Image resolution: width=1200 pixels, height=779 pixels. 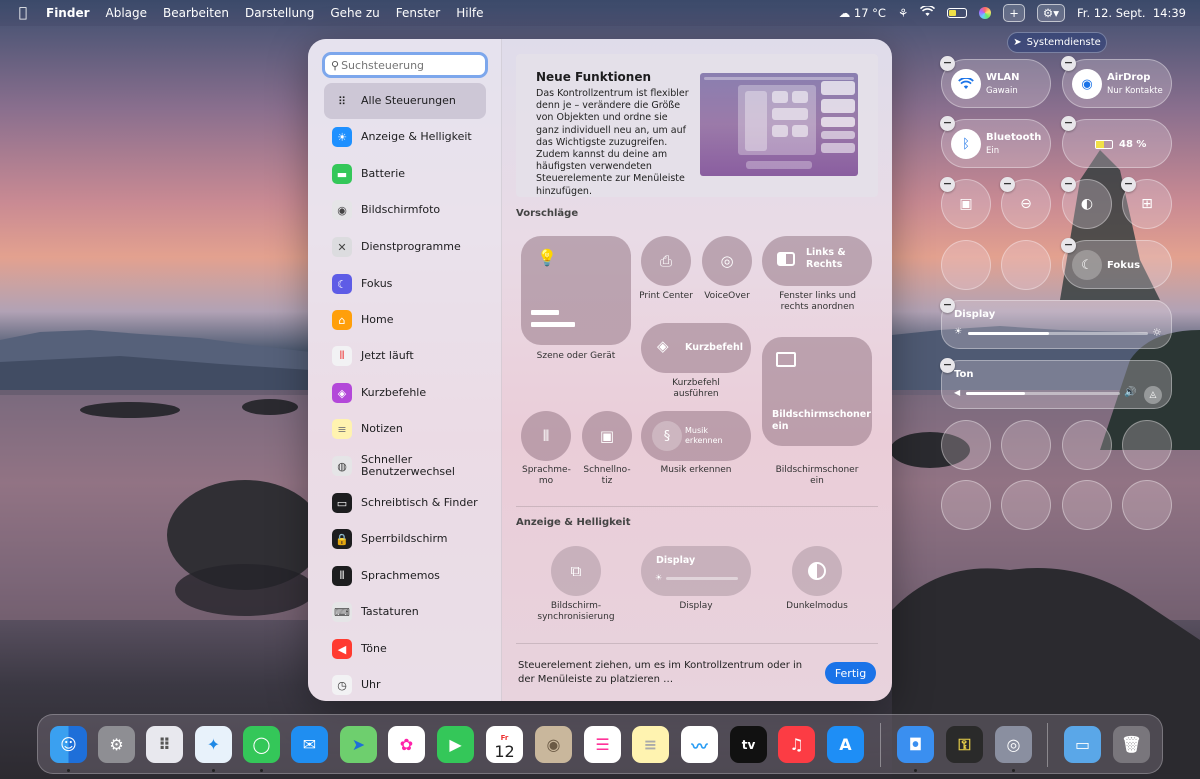 I want to click on apple-tv-icon: tv, so click(x=748, y=744).